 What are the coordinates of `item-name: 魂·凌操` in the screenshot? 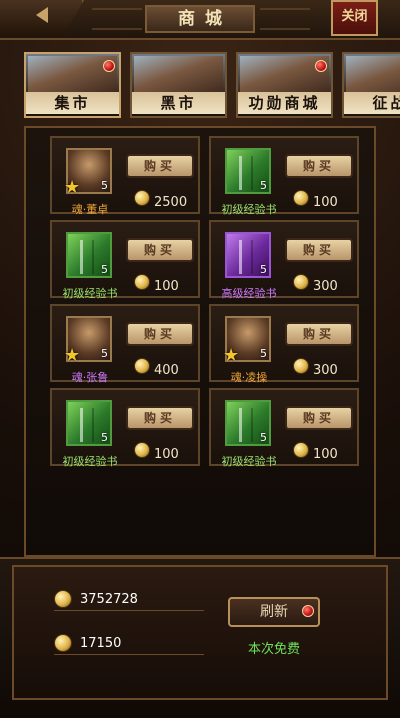 It's located at (249, 377).